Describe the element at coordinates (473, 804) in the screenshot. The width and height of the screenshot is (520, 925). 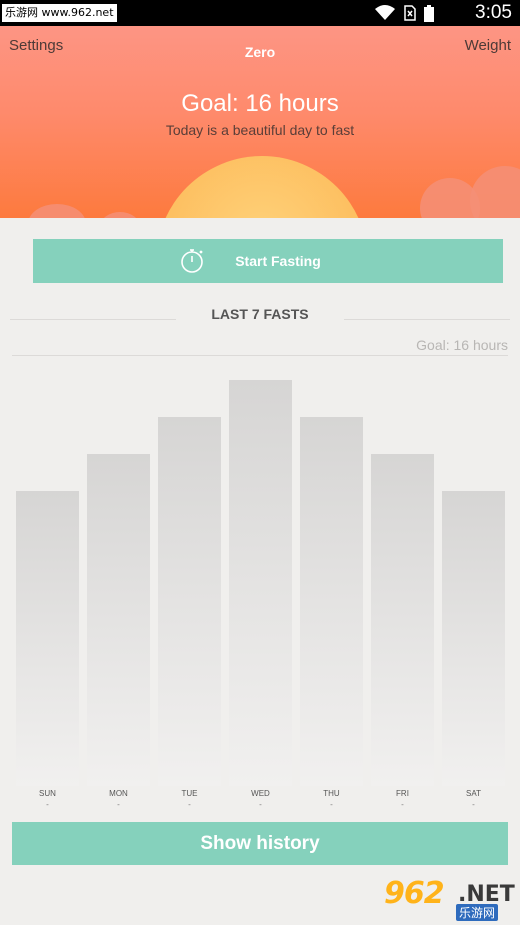
I see `day-value-sat: -` at that location.